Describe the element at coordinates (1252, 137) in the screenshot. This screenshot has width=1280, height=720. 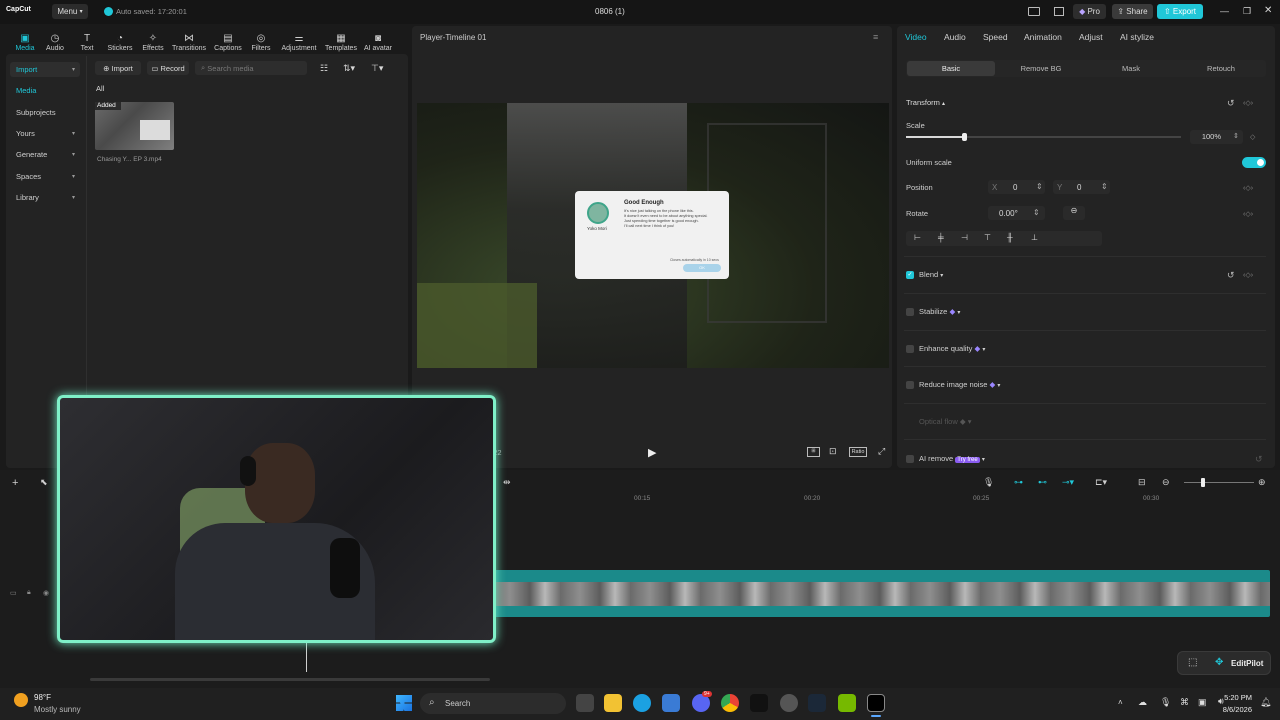
I see `keyframe-icon: ◇` at that location.